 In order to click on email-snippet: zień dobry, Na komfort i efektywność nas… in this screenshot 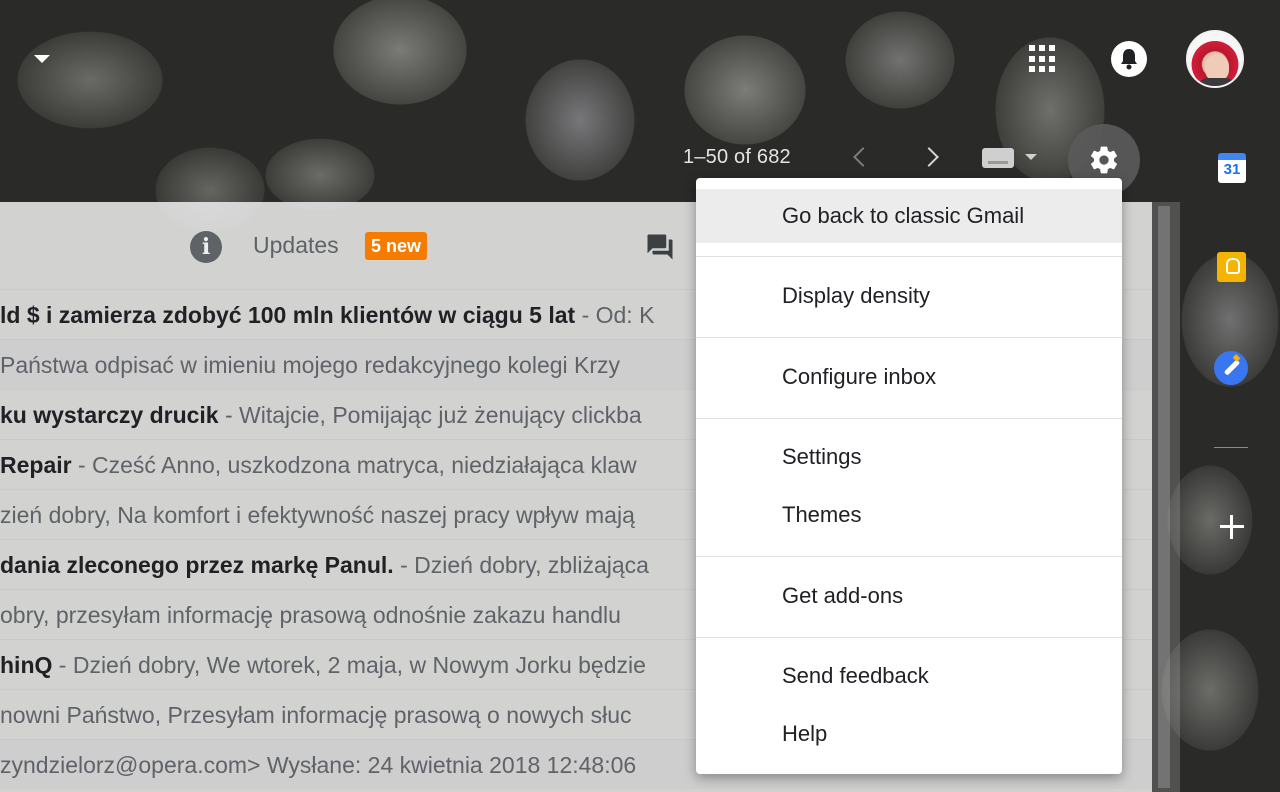, I will do `click(317, 515)`.